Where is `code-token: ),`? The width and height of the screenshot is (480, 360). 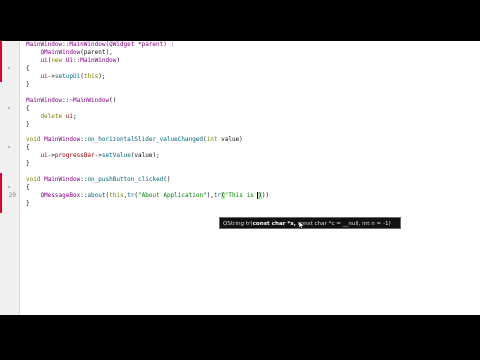
code-token: ), is located at coordinates (210, 196).